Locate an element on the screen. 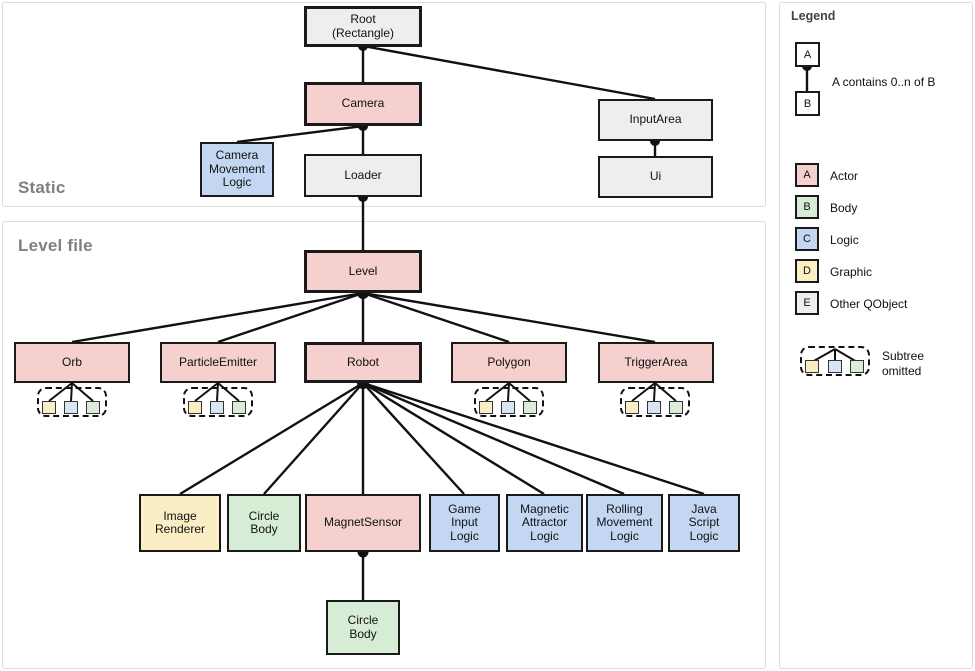 This screenshot has width=975, height=671. legend-containment-parent: A is located at coordinates (807, 54).